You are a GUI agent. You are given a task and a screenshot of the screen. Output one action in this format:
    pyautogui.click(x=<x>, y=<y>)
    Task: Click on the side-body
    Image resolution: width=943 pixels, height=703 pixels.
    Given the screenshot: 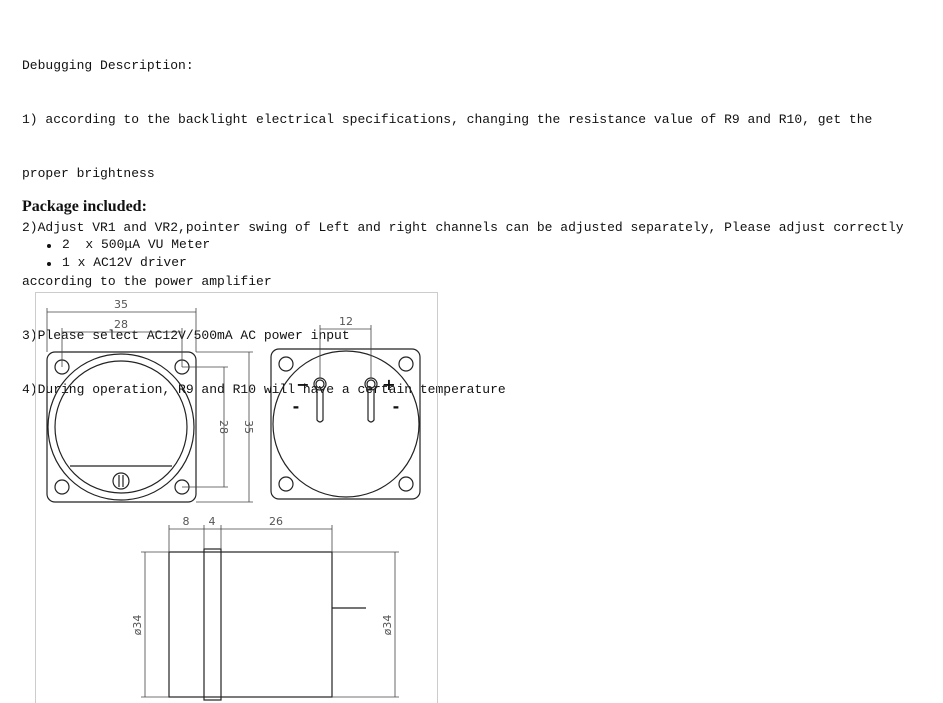 What is the action you would take?
    pyautogui.click(x=250, y=624)
    